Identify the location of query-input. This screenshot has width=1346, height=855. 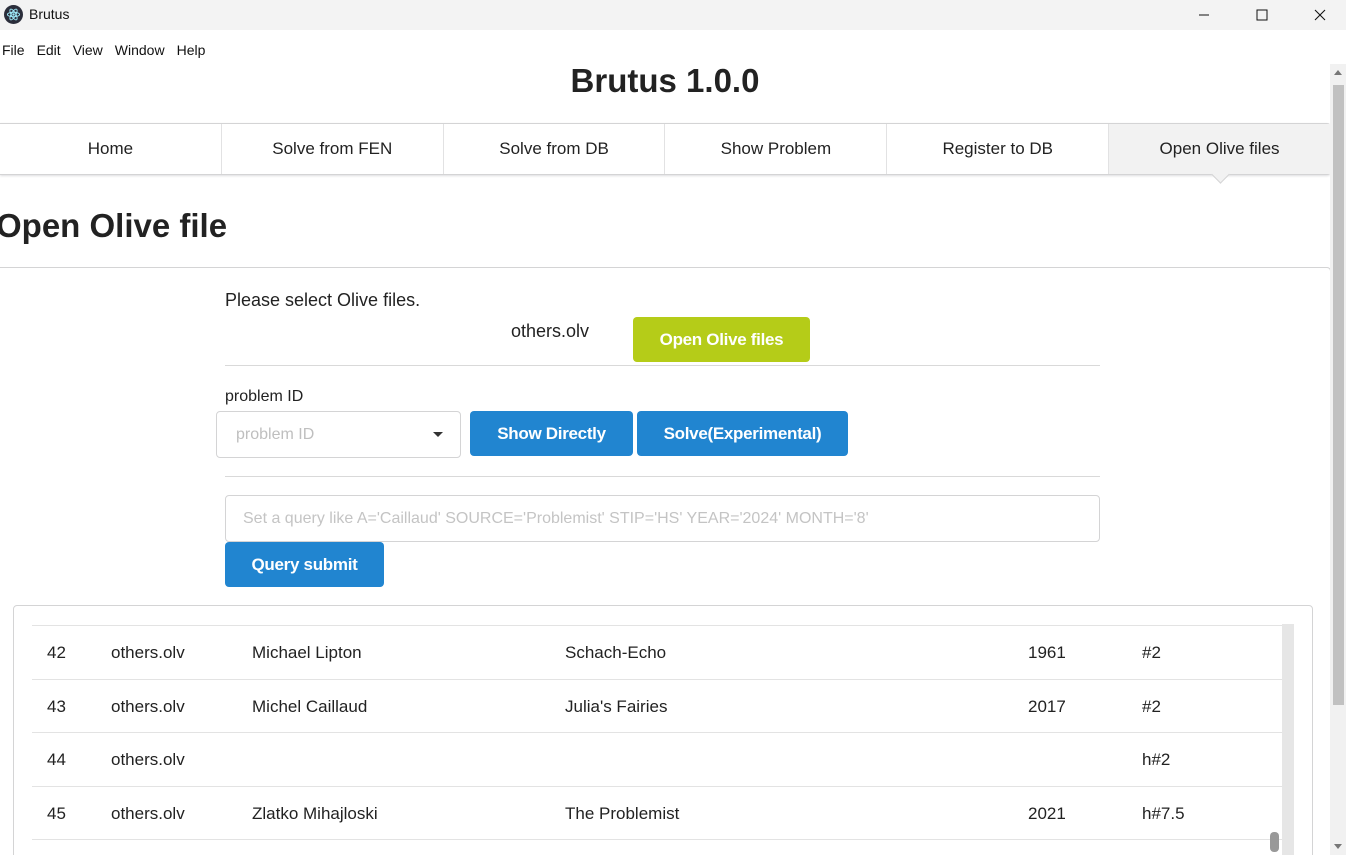
(662, 518).